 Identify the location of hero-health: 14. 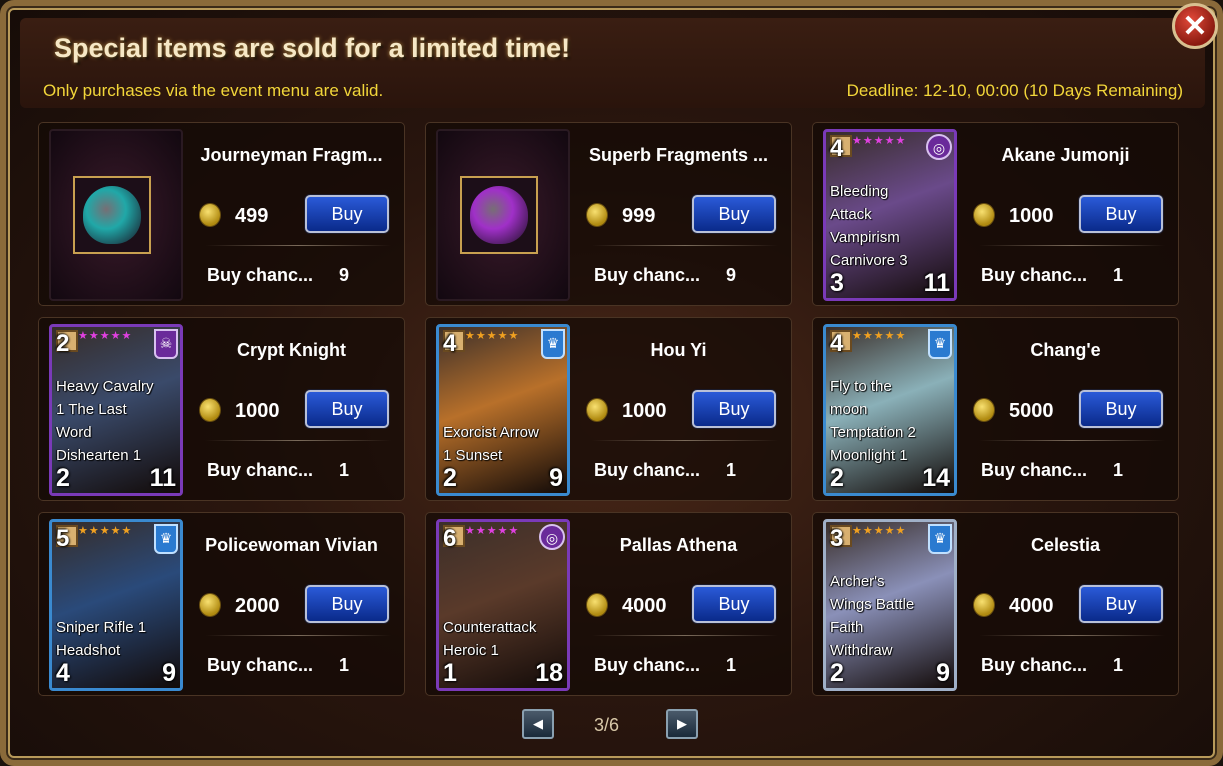
(936, 478).